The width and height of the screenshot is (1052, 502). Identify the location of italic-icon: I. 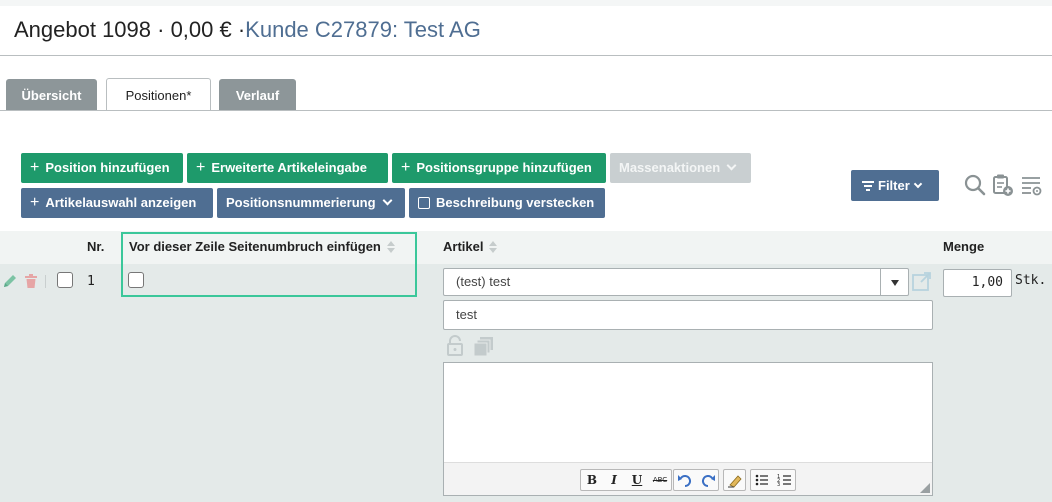
(614, 480).